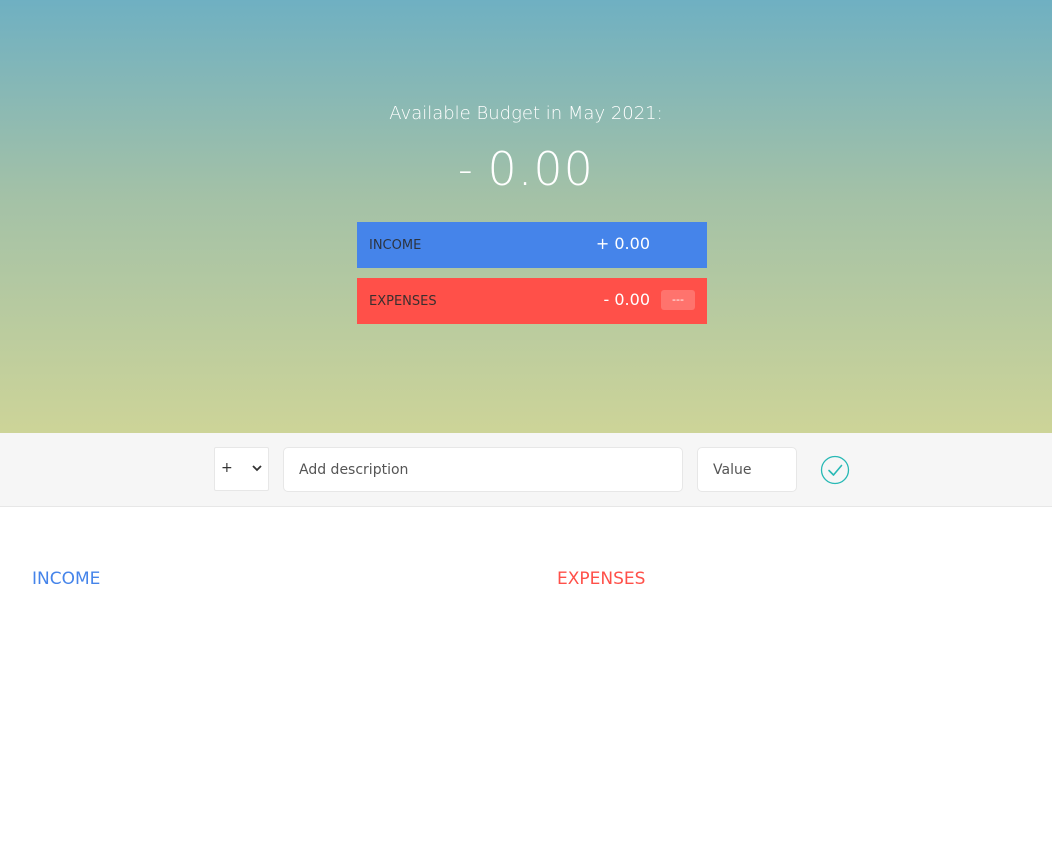  What do you see at coordinates (532, 245) in the screenshot?
I see `income-summary: INCOME + 0.00` at bounding box center [532, 245].